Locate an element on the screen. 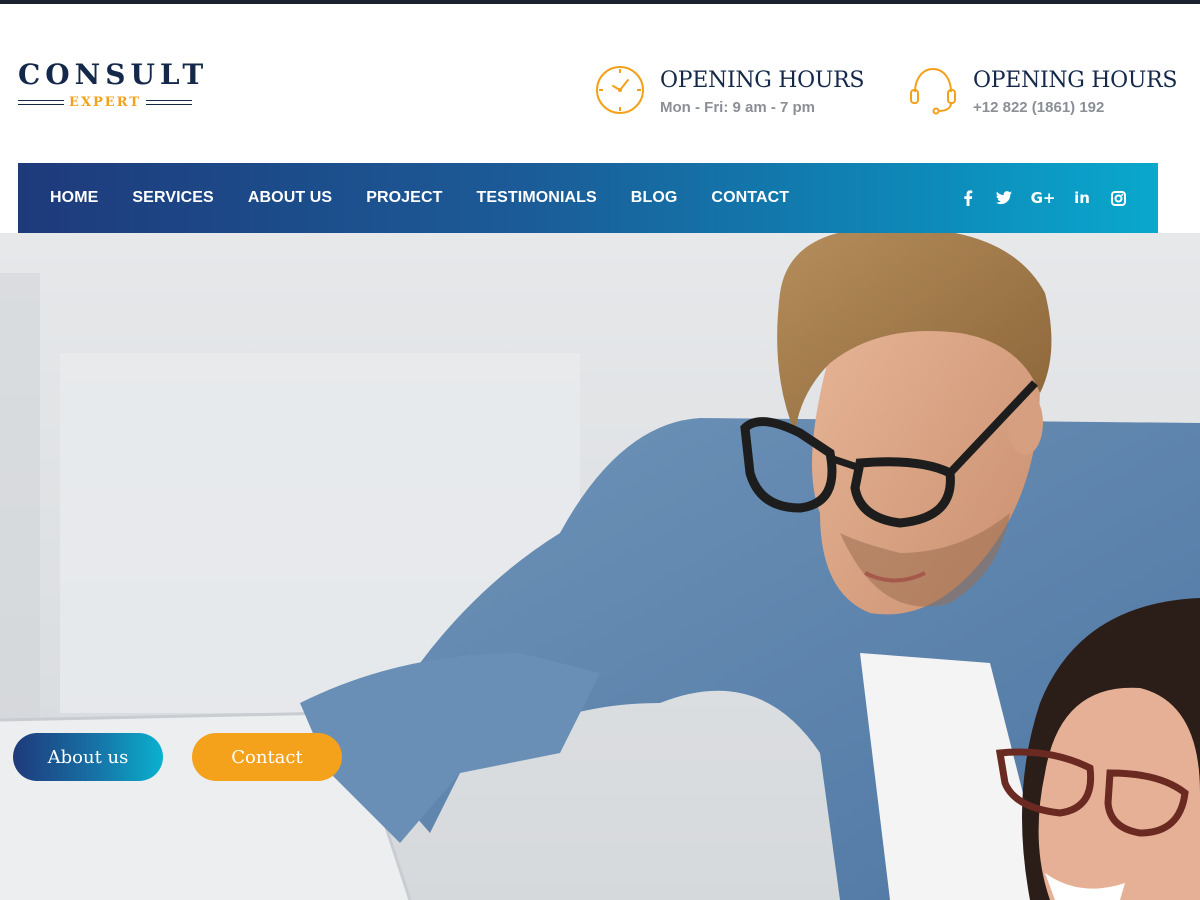 Image resolution: width=1200 pixels, height=900 pixels. logo-main-text: CONSULT is located at coordinates (113, 74).